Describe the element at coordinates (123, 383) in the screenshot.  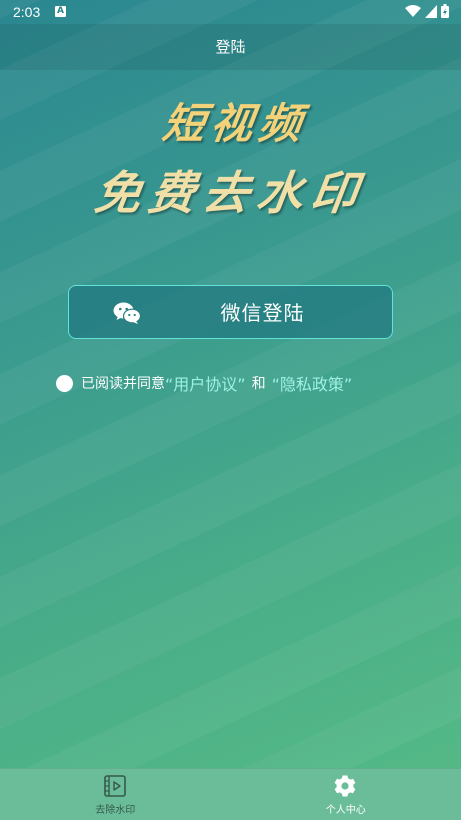
I see `agreement-prefix: 已阅读并同意` at that location.